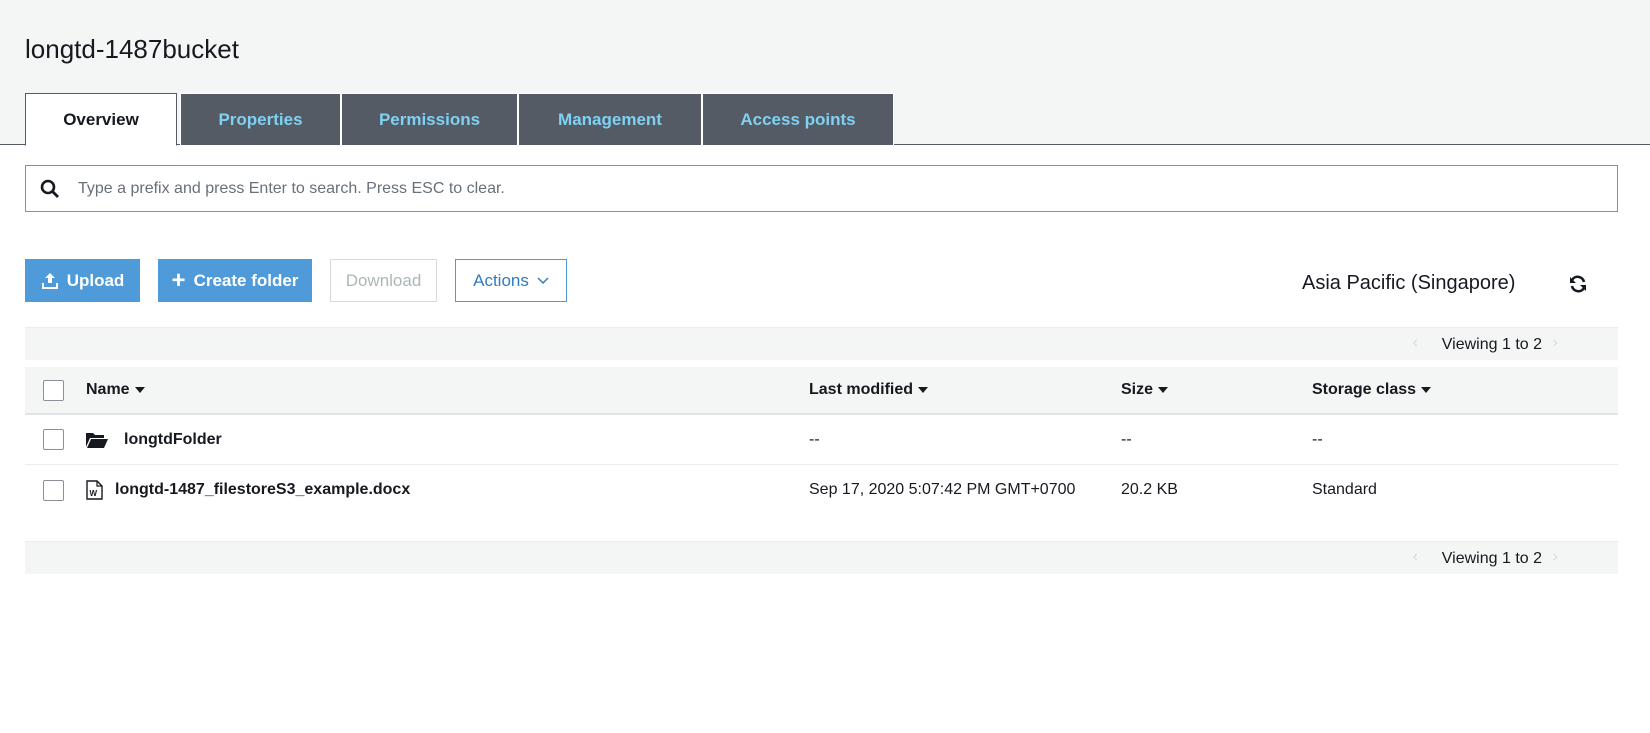 Image resolution: width=1650 pixels, height=733 pixels. I want to click on refresh-icon, so click(1578, 284).